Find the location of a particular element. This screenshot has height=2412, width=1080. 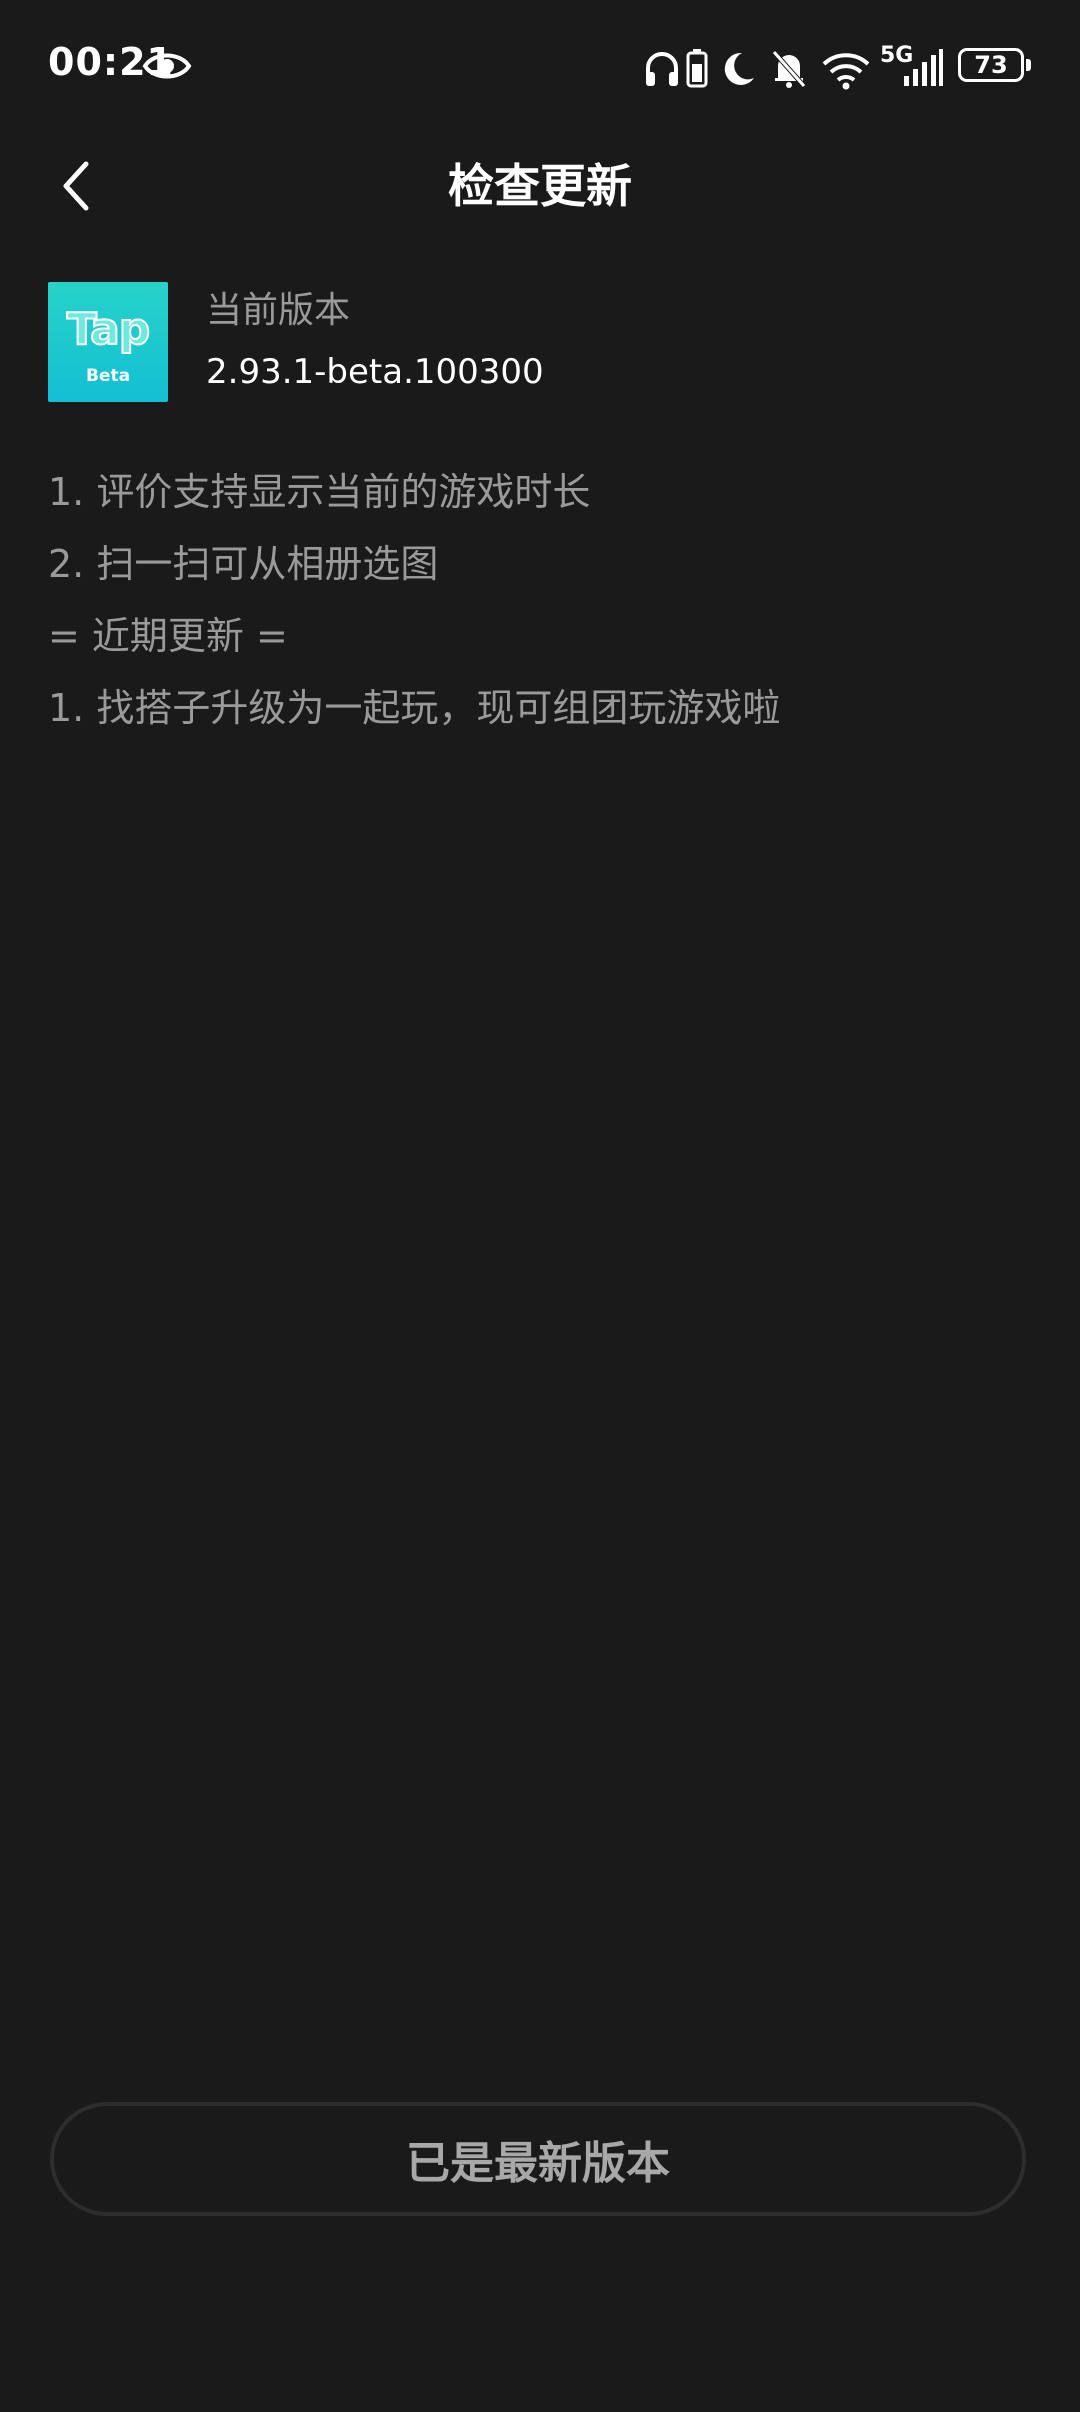

battery-level-text: 73 is located at coordinates (991, 65).